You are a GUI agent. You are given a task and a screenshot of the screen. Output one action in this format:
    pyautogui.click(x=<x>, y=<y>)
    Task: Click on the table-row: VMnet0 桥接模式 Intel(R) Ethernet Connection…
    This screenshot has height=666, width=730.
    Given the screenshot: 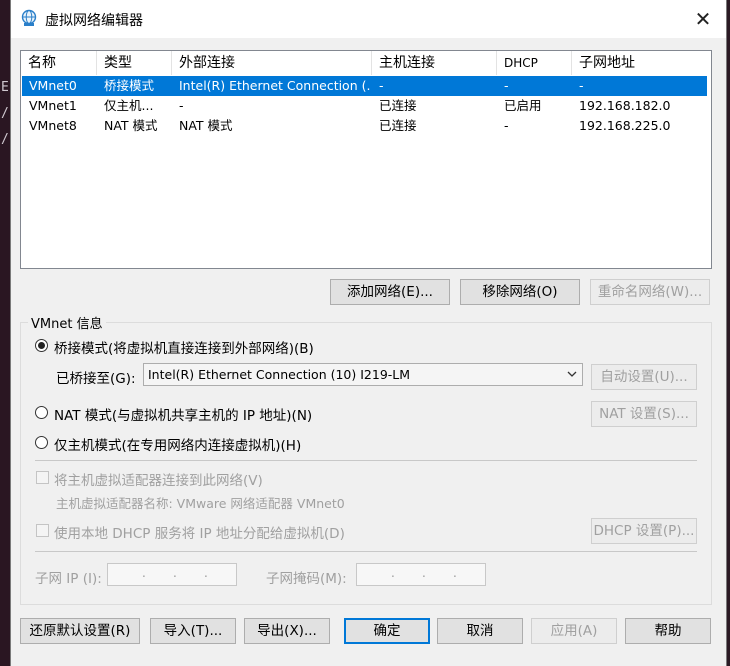 What is the action you would take?
    pyautogui.click(x=364, y=86)
    